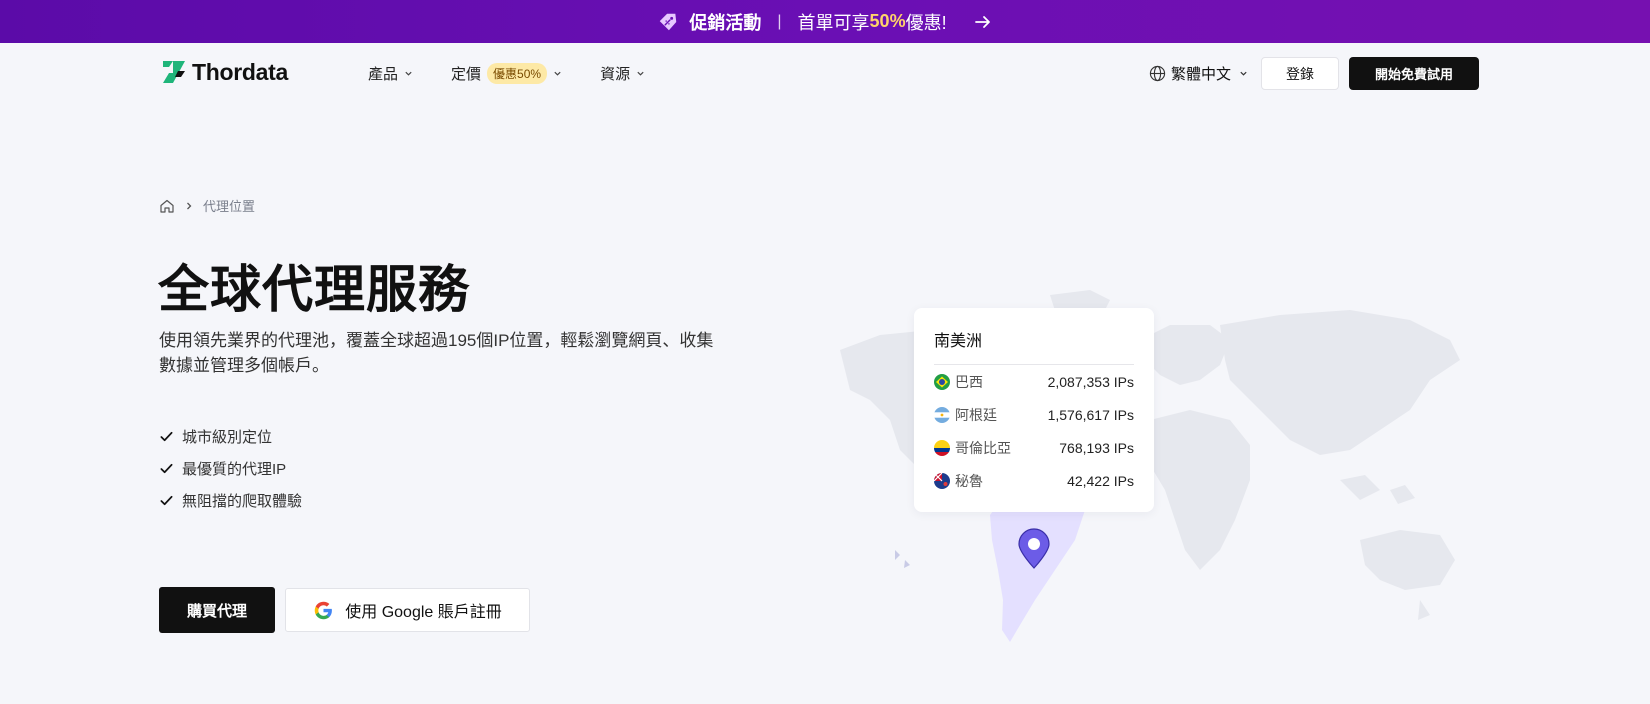 This screenshot has height=704, width=1650. Describe the element at coordinates (189, 205) in the screenshot. I see `chevron-right-icon` at that location.